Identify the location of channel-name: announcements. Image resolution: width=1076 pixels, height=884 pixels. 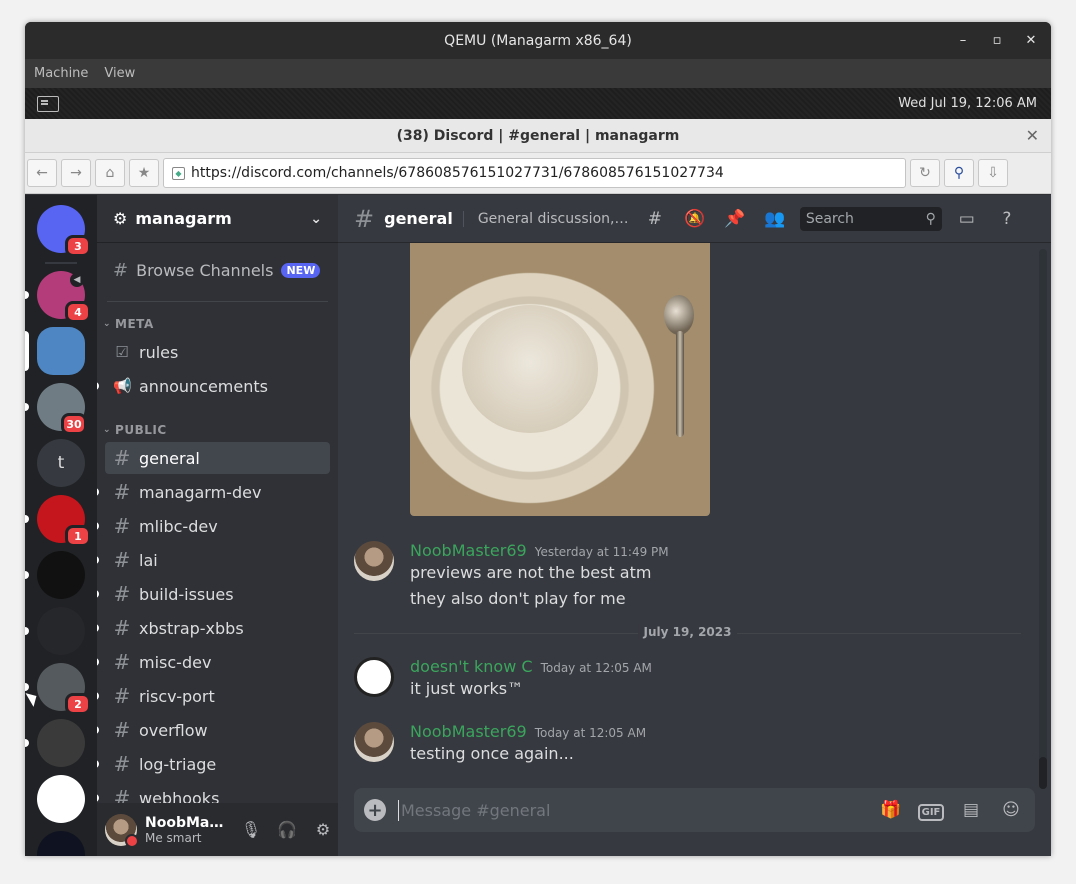
(203, 386).